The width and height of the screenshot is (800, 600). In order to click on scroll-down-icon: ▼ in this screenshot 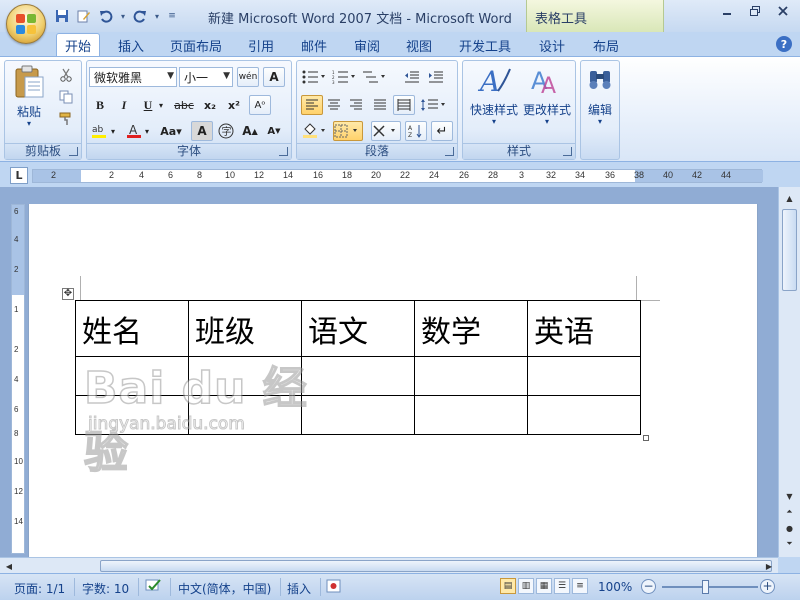, I will do `click(789, 496)`.